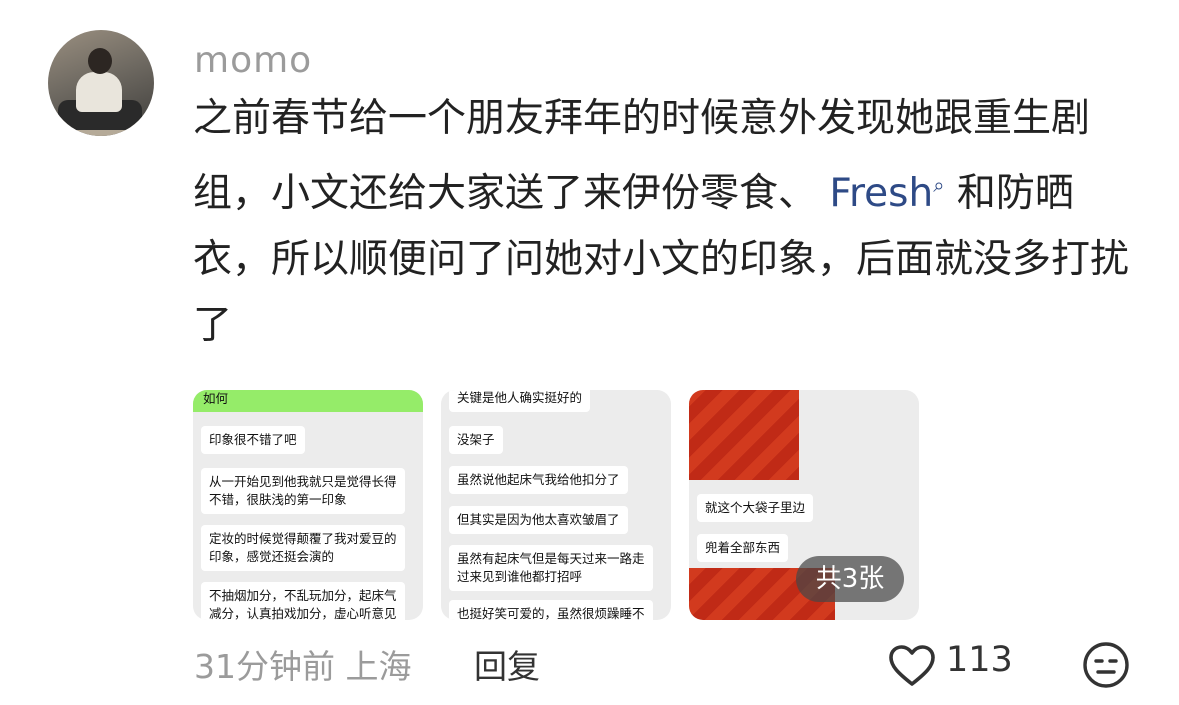  Describe the element at coordinates (378, 666) in the screenshot. I see `comment-location: 上海` at that location.